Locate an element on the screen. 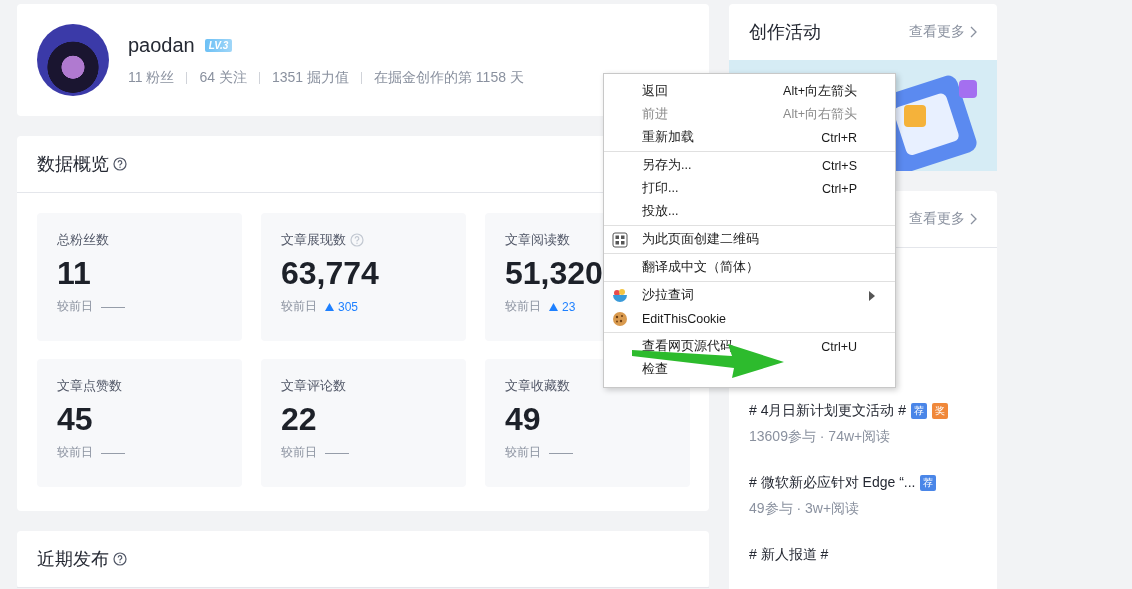 Image resolution: width=1132 pixels, height=589 pixels. user-name: paodan is located at coordinates (161, 45).